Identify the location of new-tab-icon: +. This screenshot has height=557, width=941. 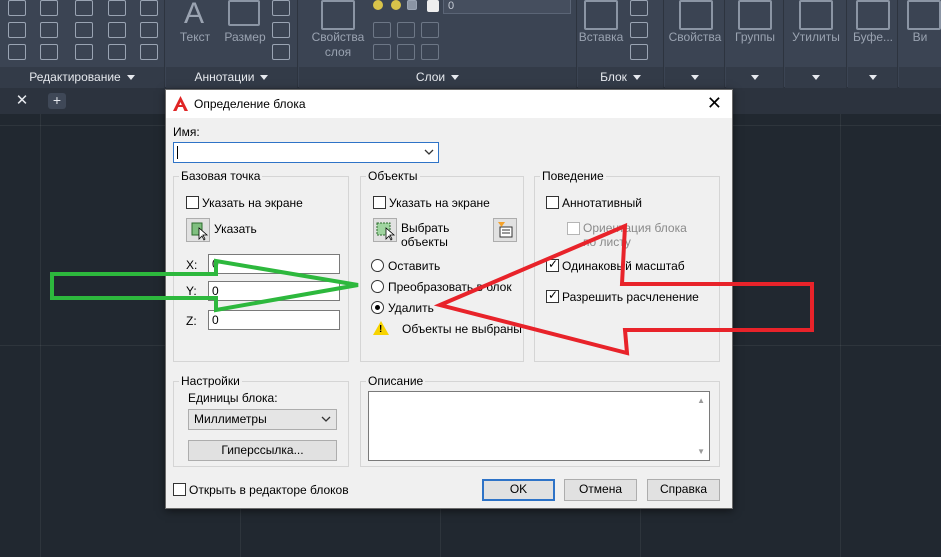
(57, 101).